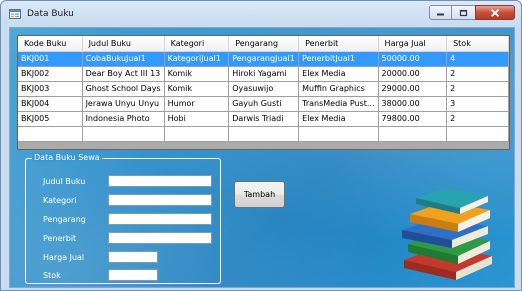 Image resolution: width=522 pixels, height=291 pixels. I want to click on close-icon, so click(495, 12).